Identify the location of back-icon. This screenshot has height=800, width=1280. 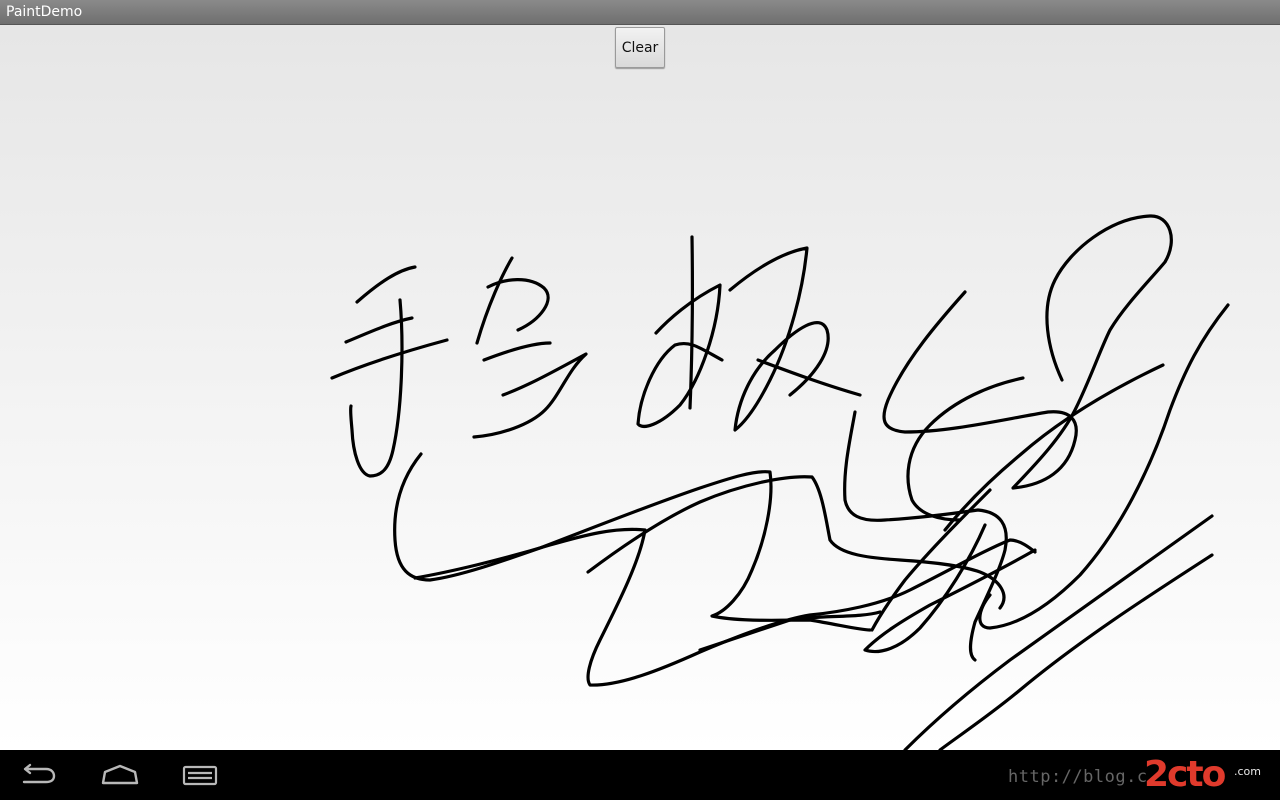
(39, 773).